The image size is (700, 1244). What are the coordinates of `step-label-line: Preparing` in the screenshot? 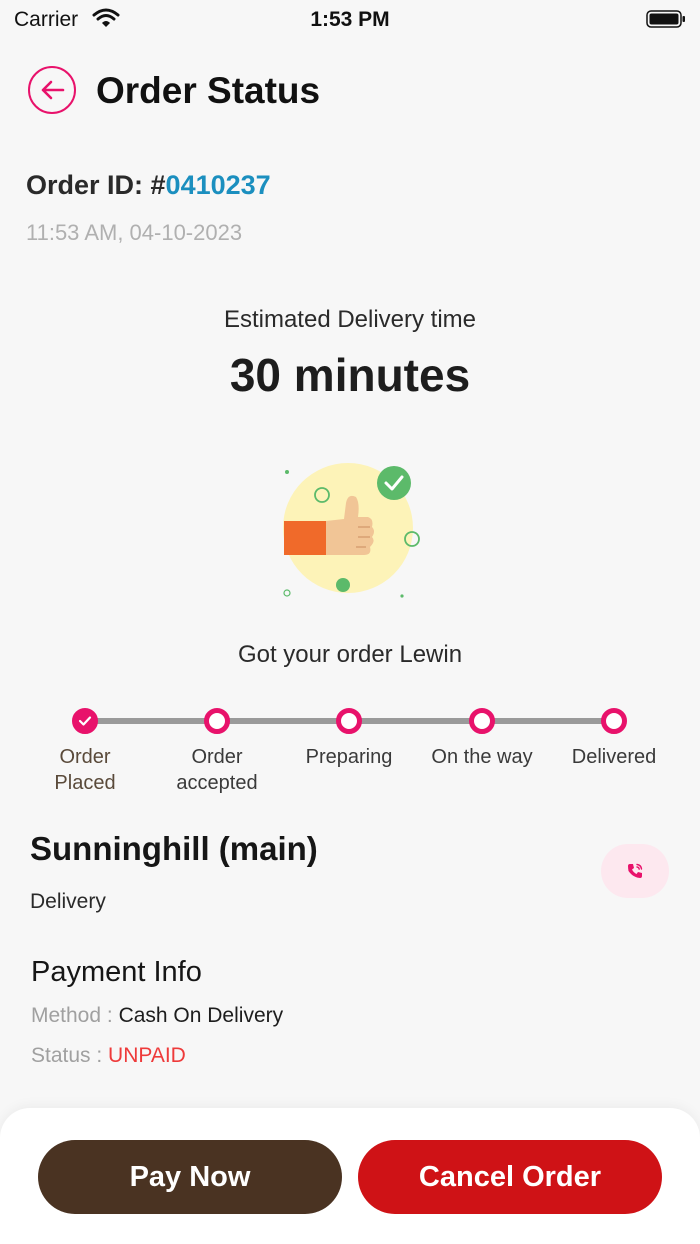 It's located at (349, 757).